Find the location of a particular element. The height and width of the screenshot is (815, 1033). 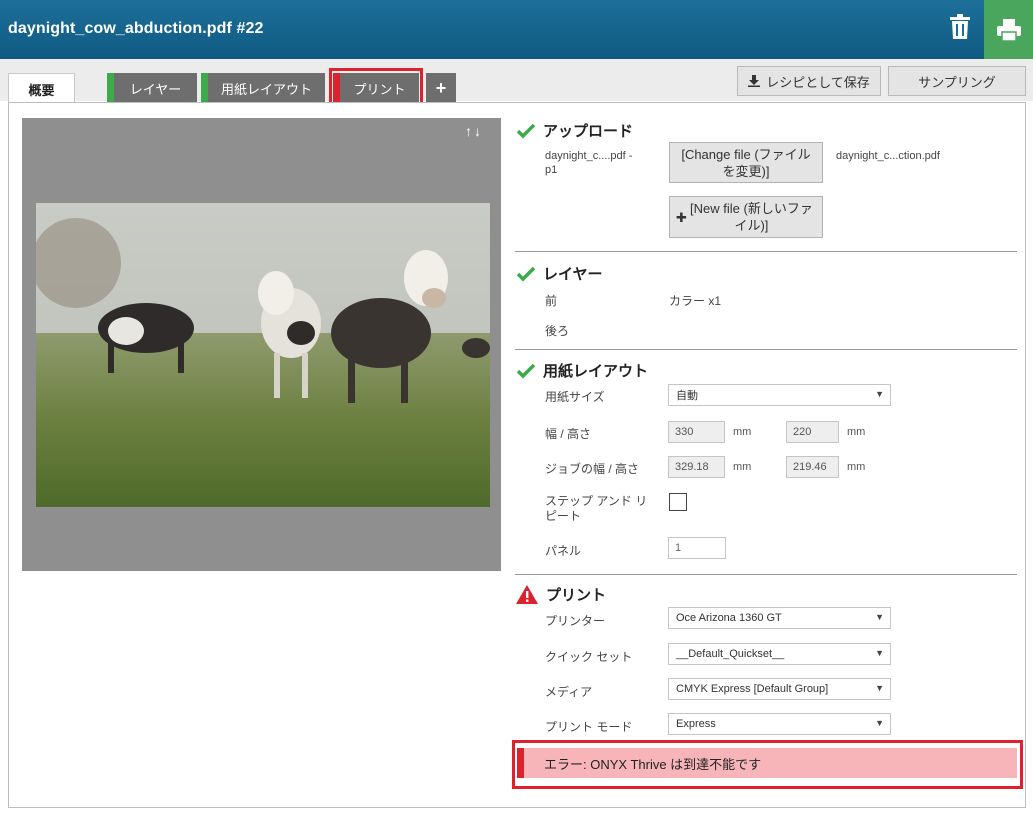

plus-icon: ✚ is located at coordinates (681, 217).